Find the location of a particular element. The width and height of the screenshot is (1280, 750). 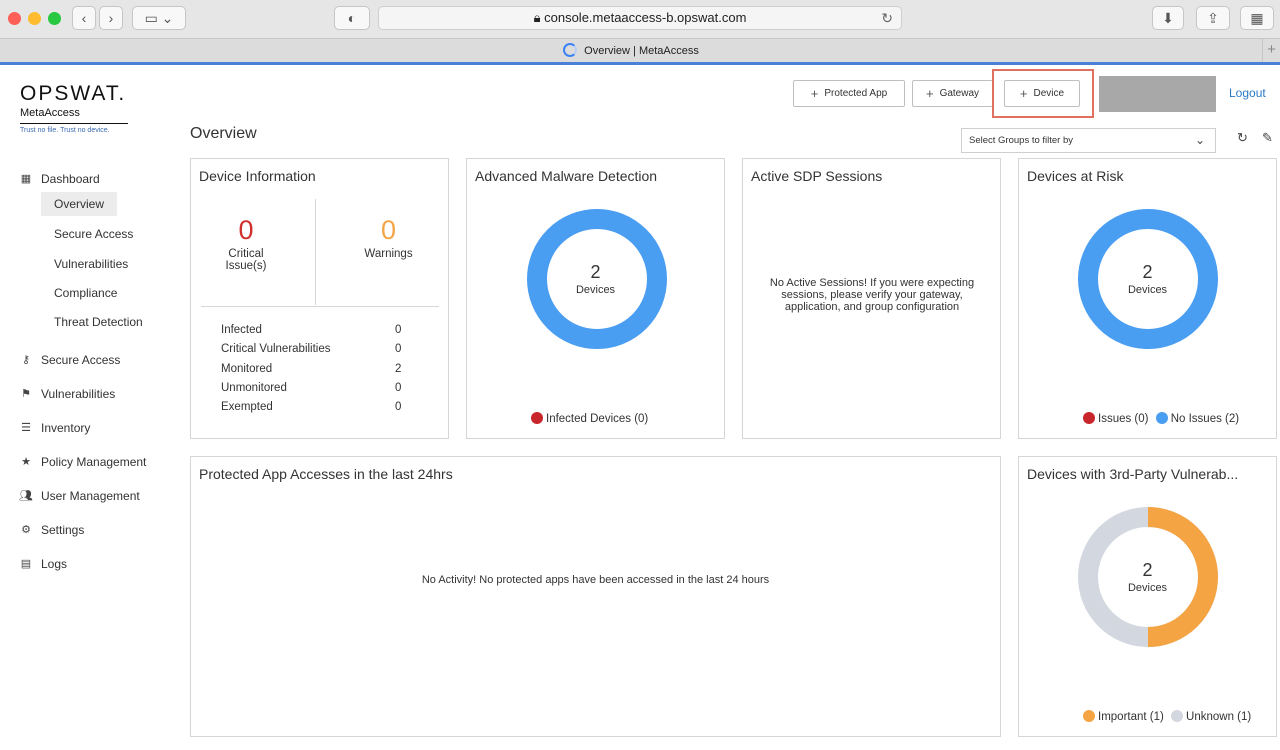

refresh-icon: ↻ is located at coordinates (1242, 138).